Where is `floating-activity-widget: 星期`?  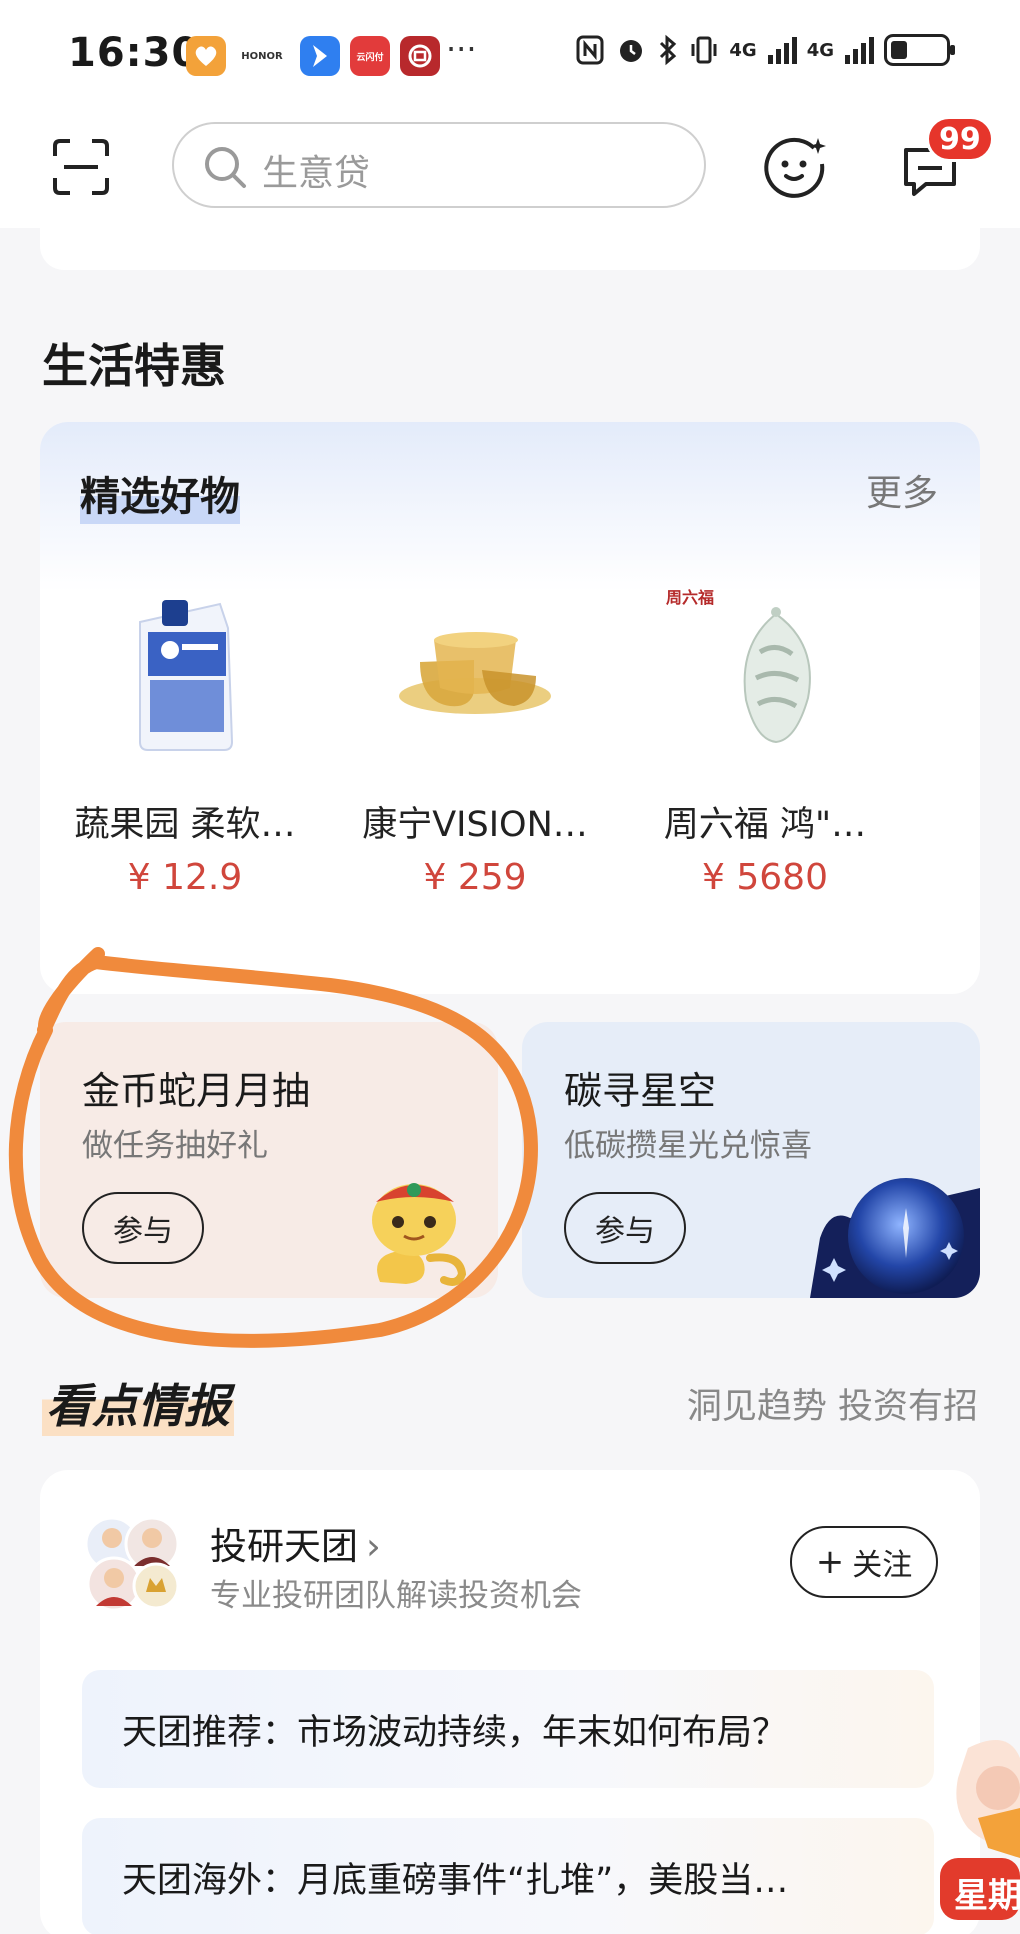 floating-activity-widget: 星期 is located at coordinates (979, 1831).